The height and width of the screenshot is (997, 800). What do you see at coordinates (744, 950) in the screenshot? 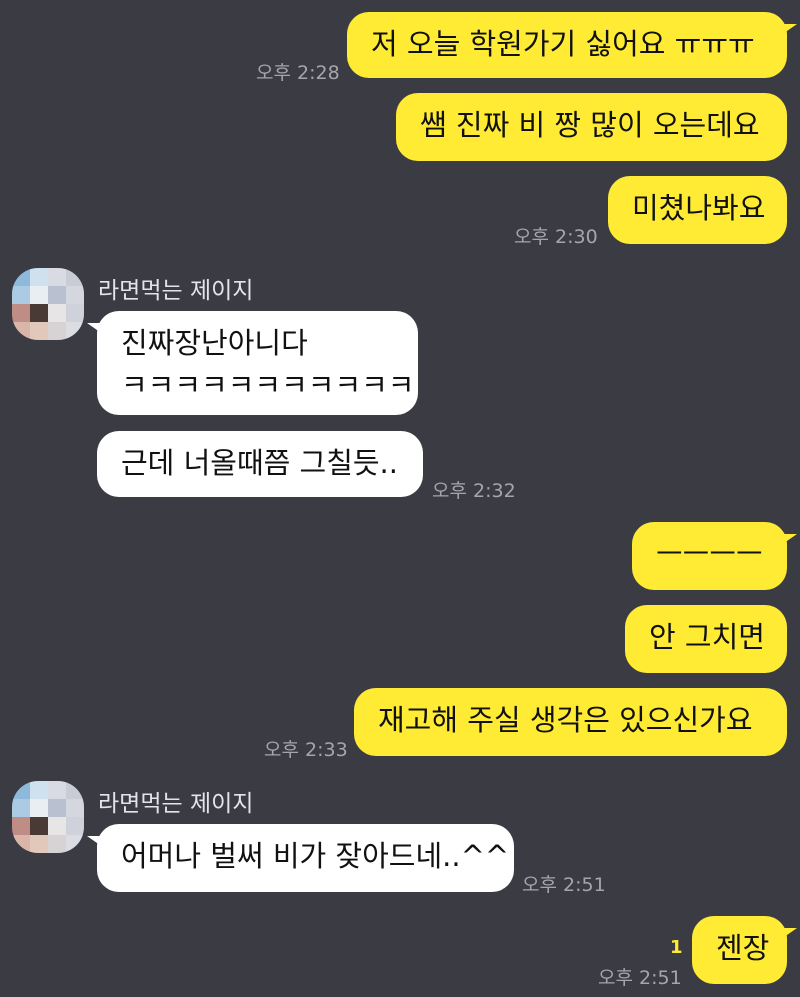
I see `my-message-bubble: 젠장` at bounding box center [744, 950].